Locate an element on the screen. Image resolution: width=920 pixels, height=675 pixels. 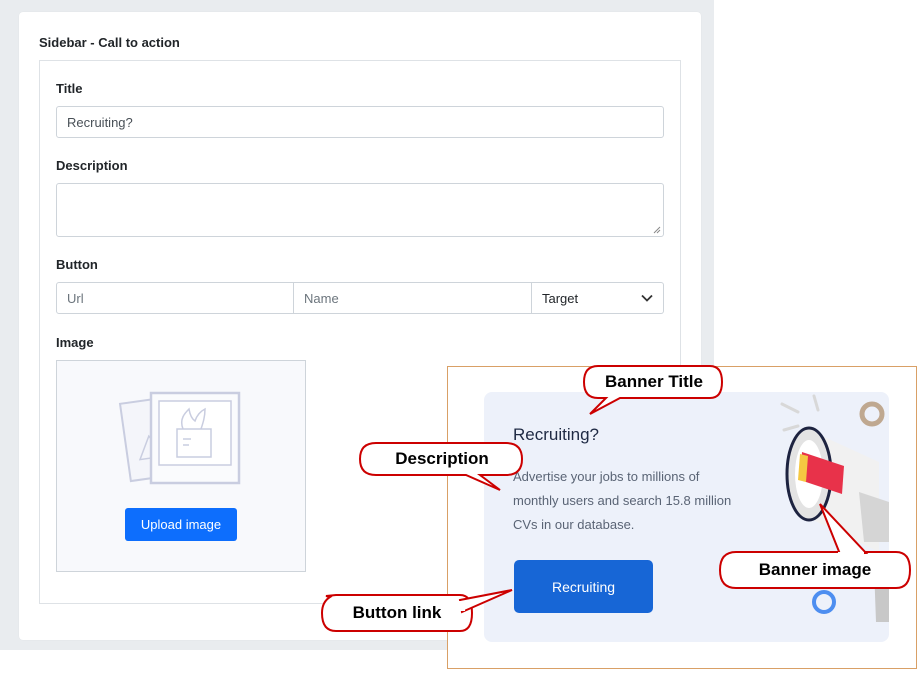
title-input: Recruiting? is located at coordinates (360, 122).